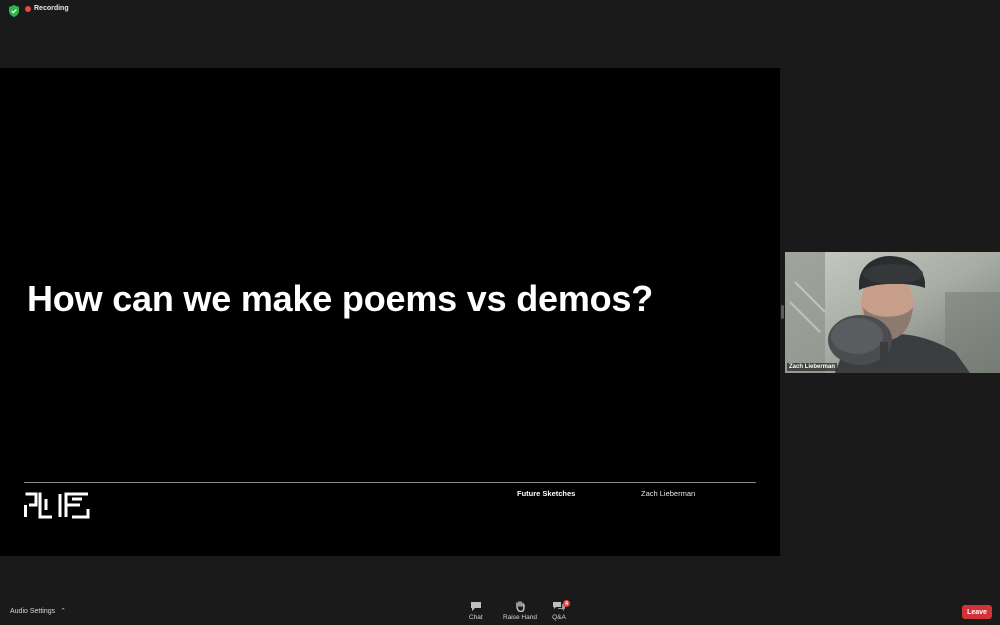  I want to click on raise-hand-button: Raise Hand, so click(520, 611).